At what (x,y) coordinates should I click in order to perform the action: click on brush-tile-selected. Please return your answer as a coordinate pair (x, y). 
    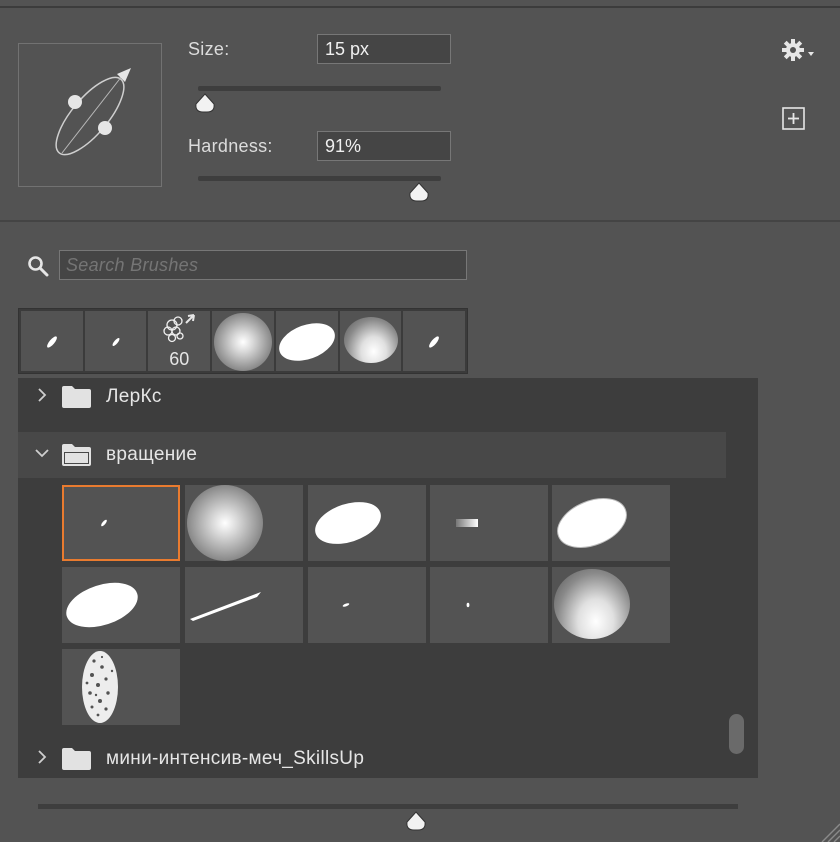
    Looking at the image, I should click on (121, 523).